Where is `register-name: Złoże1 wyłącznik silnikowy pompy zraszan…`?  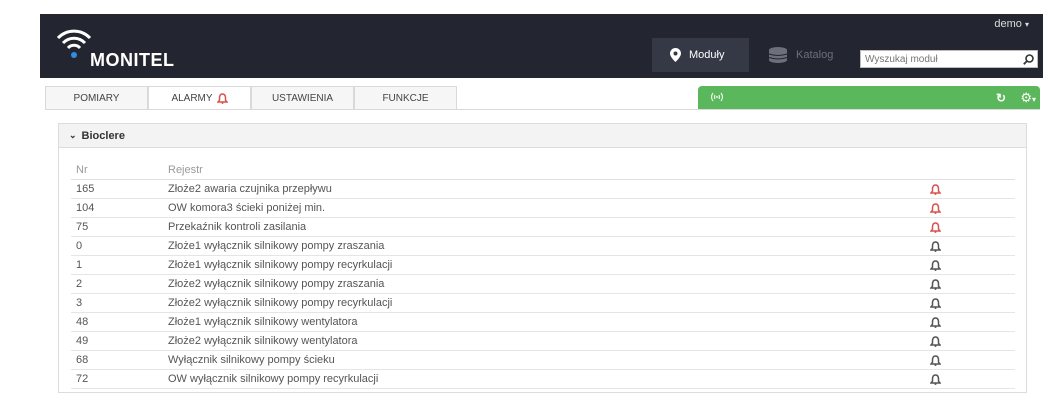 register-name: Złoże1 wyłącznik silnikowy pompy zraszan… is located at coordinates (276, 246).